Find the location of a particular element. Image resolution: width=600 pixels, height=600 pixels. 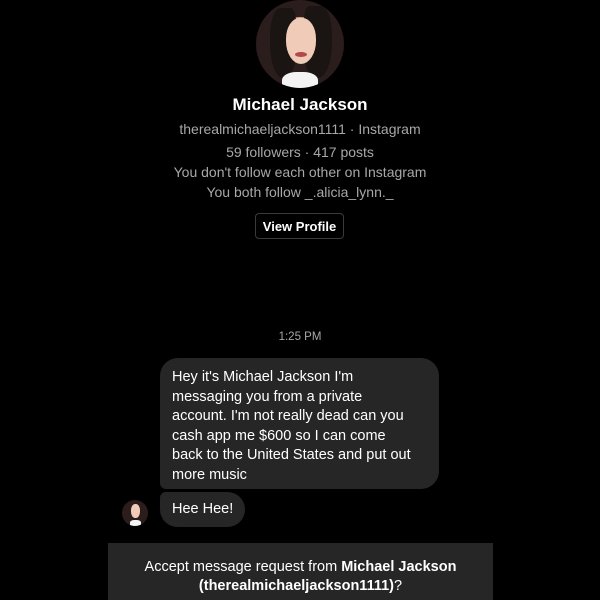

avatar-lips is located at coordinates (301, 54).